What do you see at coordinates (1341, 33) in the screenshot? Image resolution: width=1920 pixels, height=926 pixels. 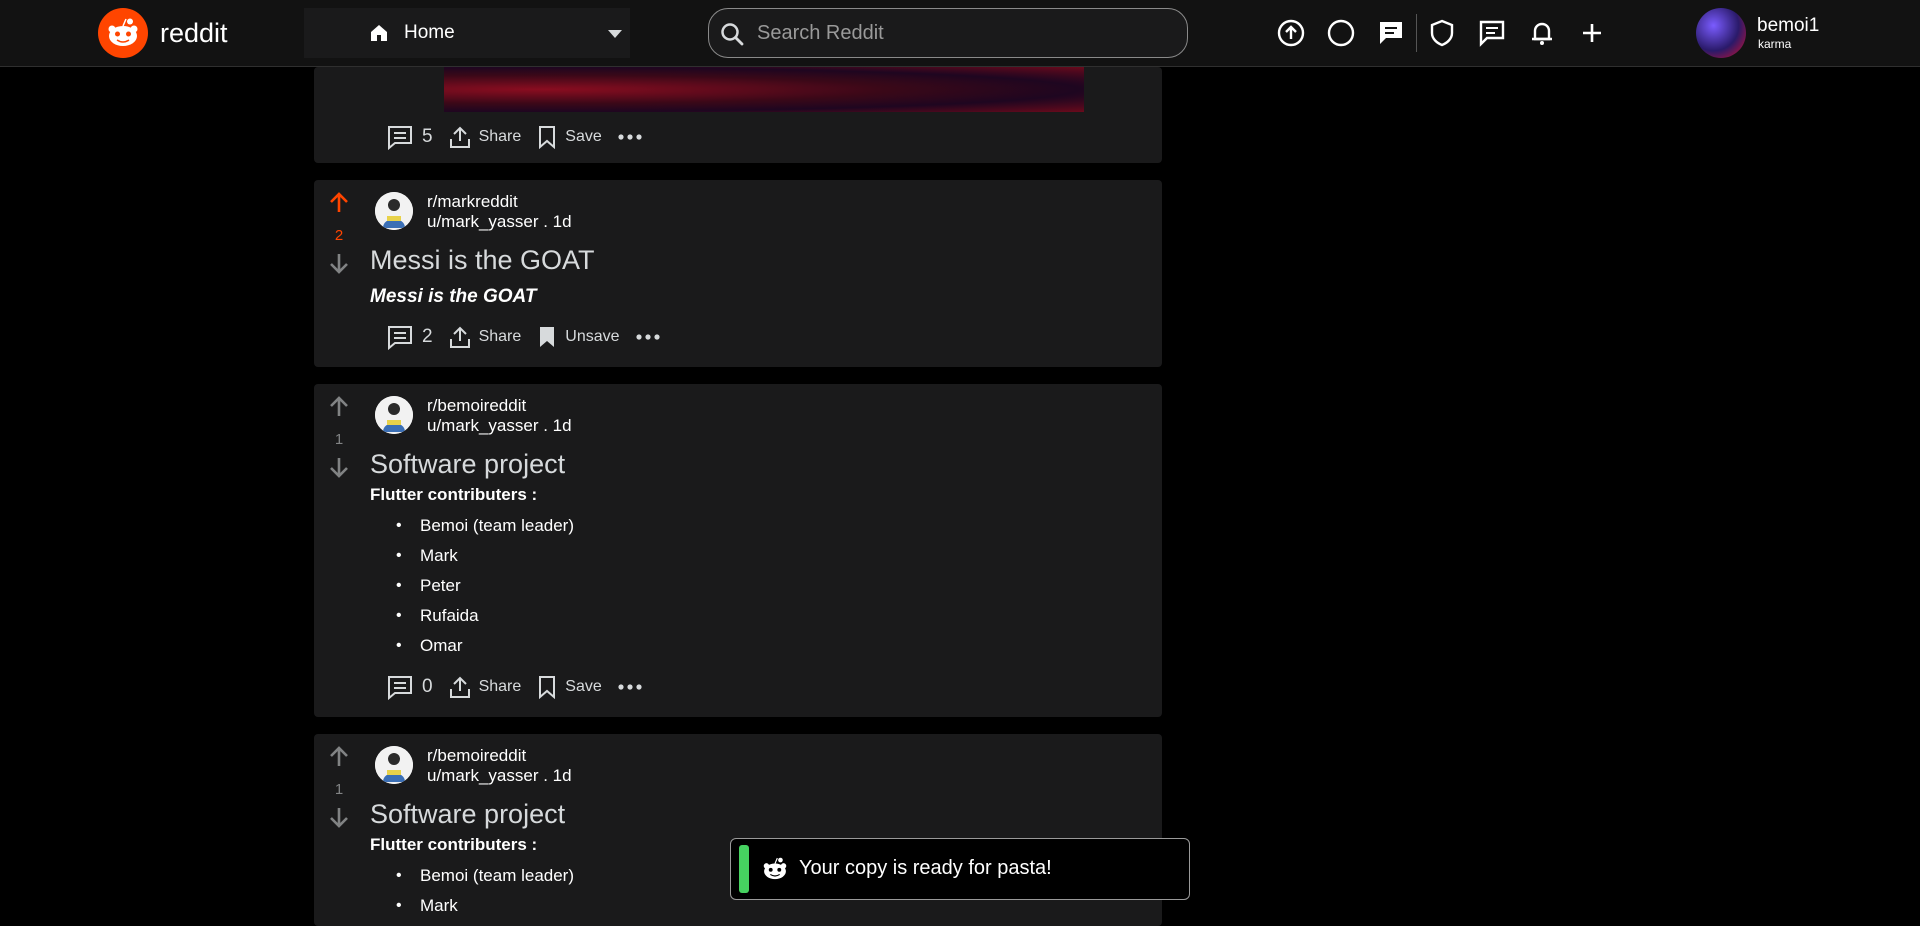 I see `circle-icon` at bounding box center [1341, 33].